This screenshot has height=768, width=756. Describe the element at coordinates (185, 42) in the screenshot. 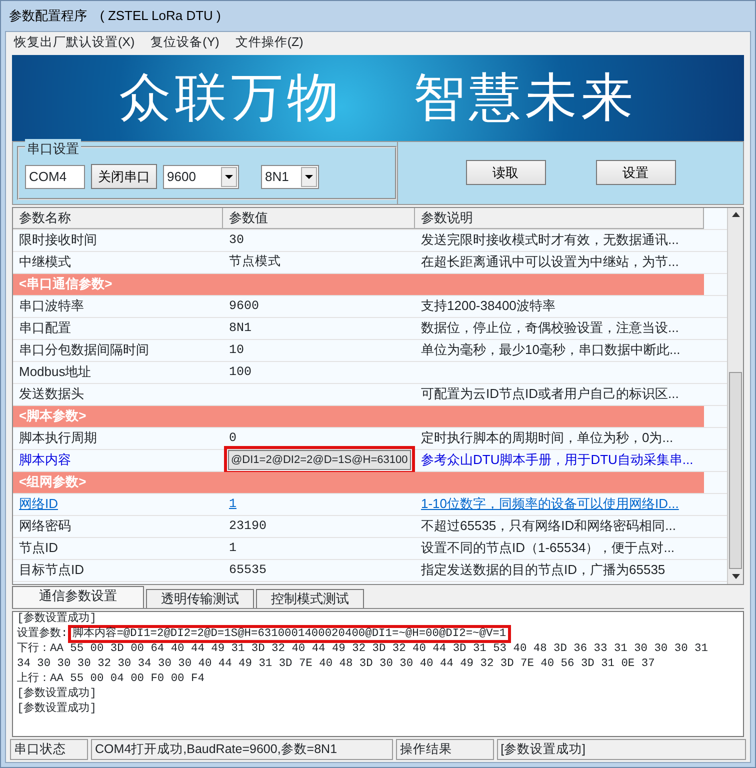

I see `menu-item: 复位设备(Y)` at that location.